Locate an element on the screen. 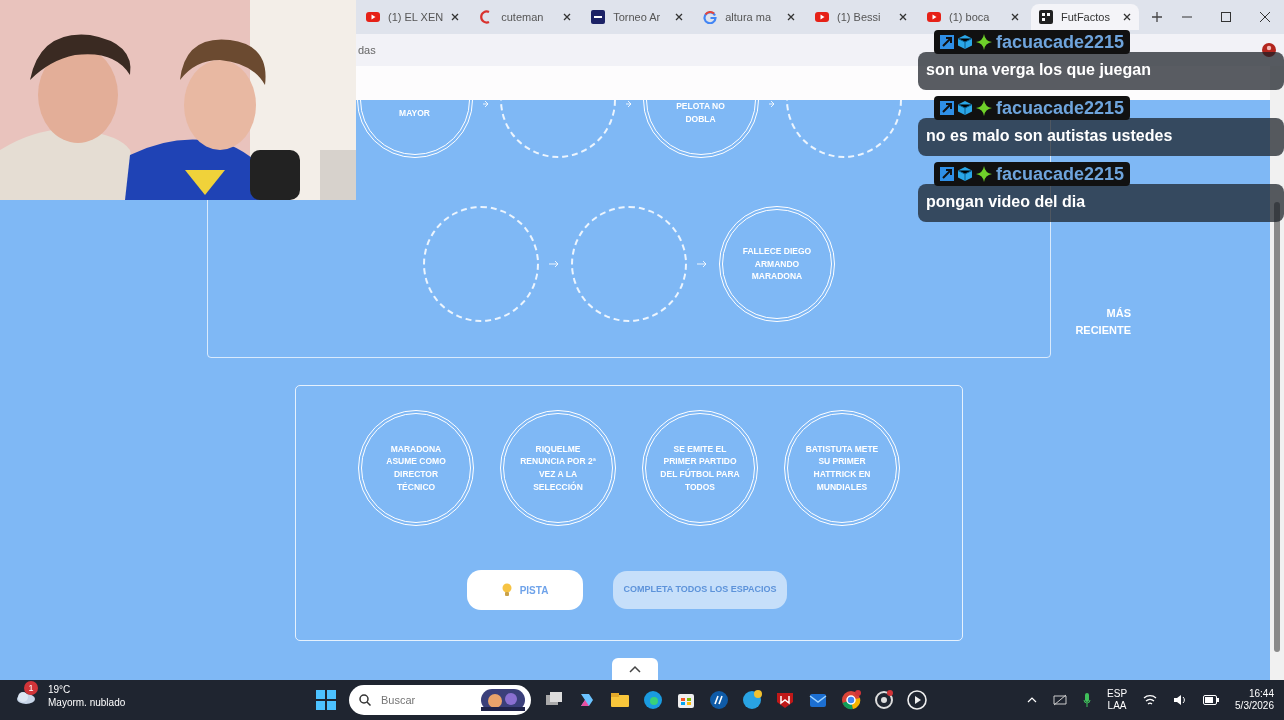 The width and height of the screenshot is (1284, 720). search-icon is located at coordinates (365, 700).